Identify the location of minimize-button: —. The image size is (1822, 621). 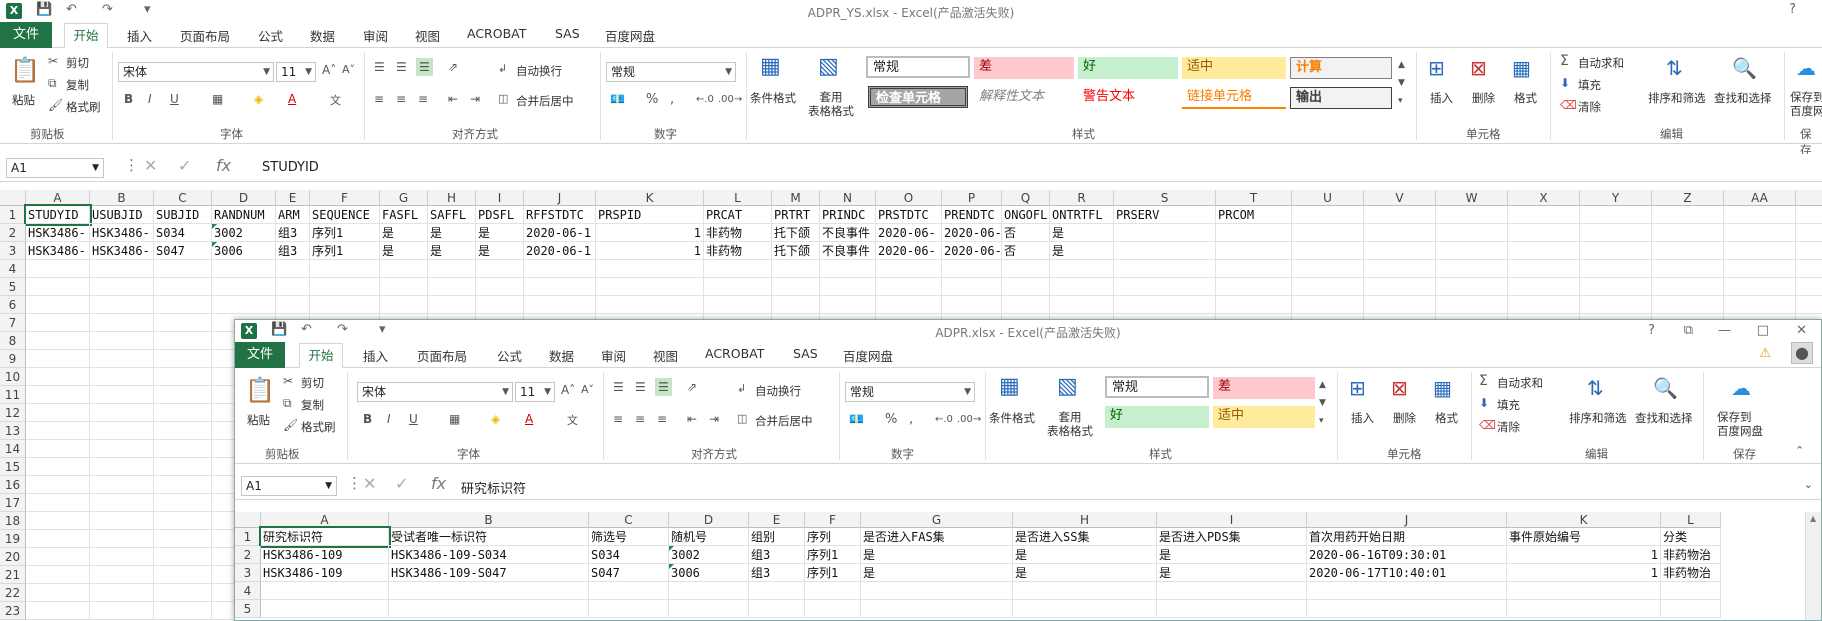
(1724, 330).